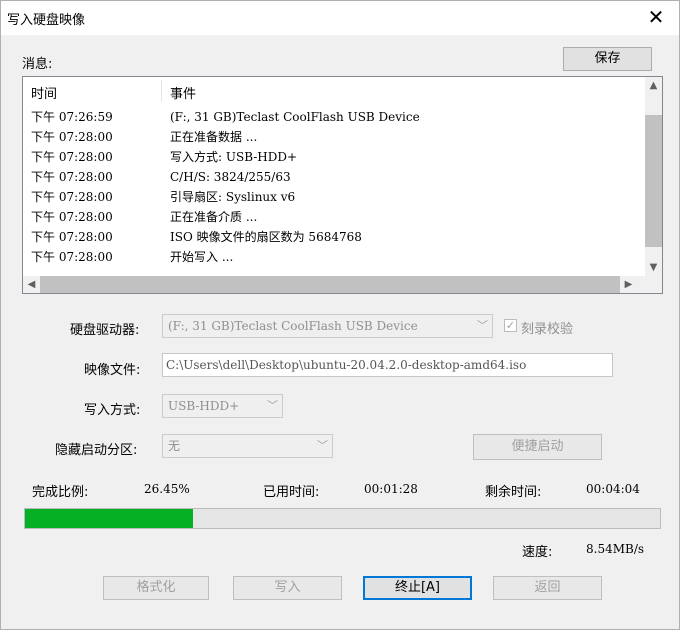 The image size is (680, 630). I want to click on remaining-value: 00:04:04, so click(613, 489).